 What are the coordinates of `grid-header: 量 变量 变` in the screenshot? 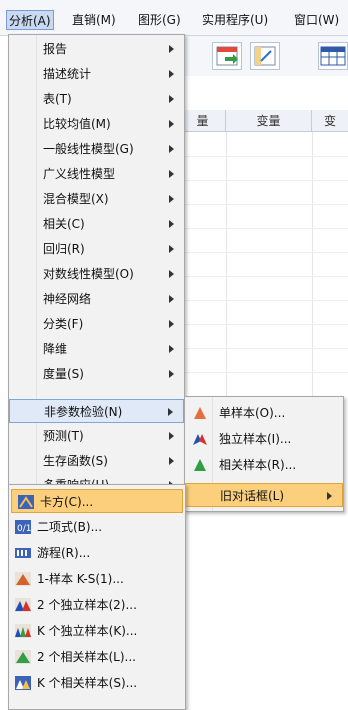 It's located at (264, 121).